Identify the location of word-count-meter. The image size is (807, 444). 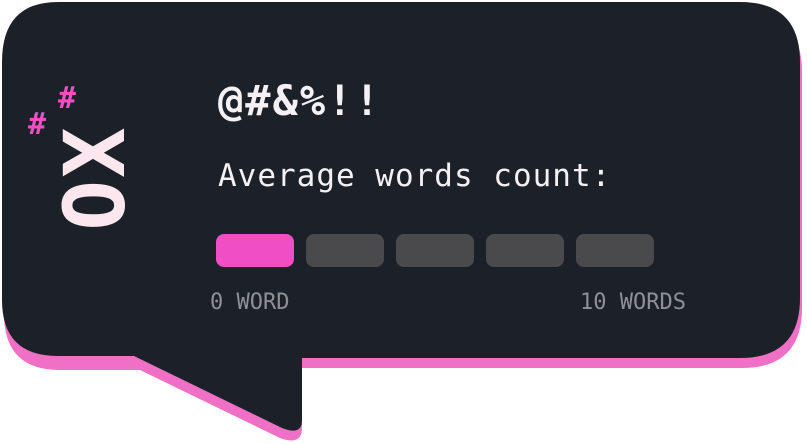
(435, 250).